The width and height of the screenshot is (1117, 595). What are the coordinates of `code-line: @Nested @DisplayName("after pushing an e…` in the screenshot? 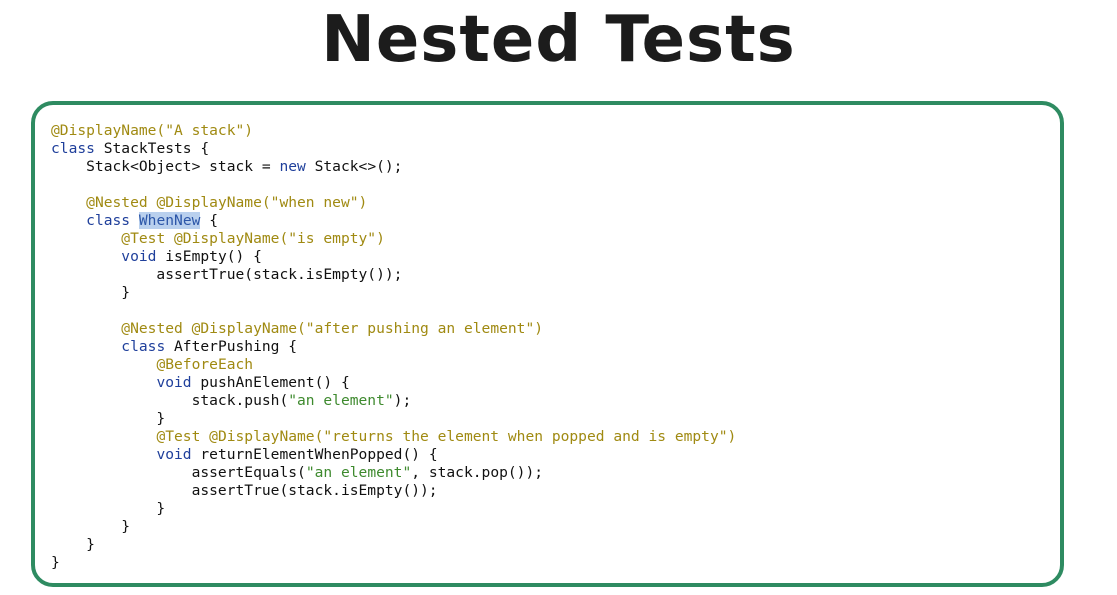 It's located at (393, 329).